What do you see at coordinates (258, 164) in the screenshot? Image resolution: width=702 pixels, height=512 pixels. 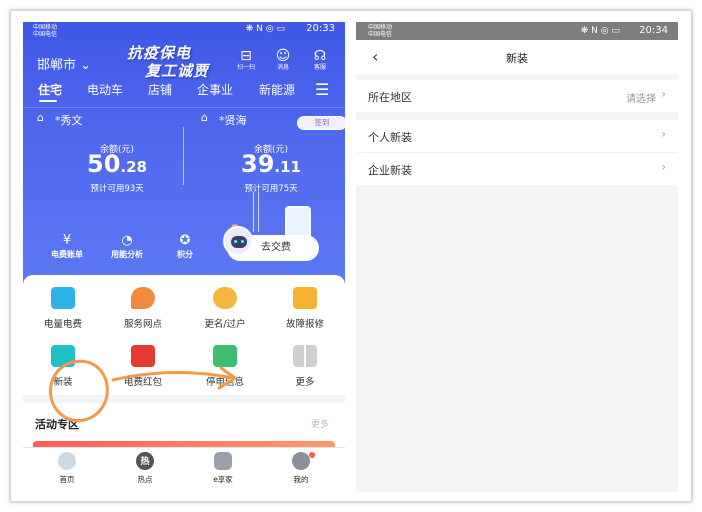 I see `balance-int: 39` at bounding box center [258, 164].